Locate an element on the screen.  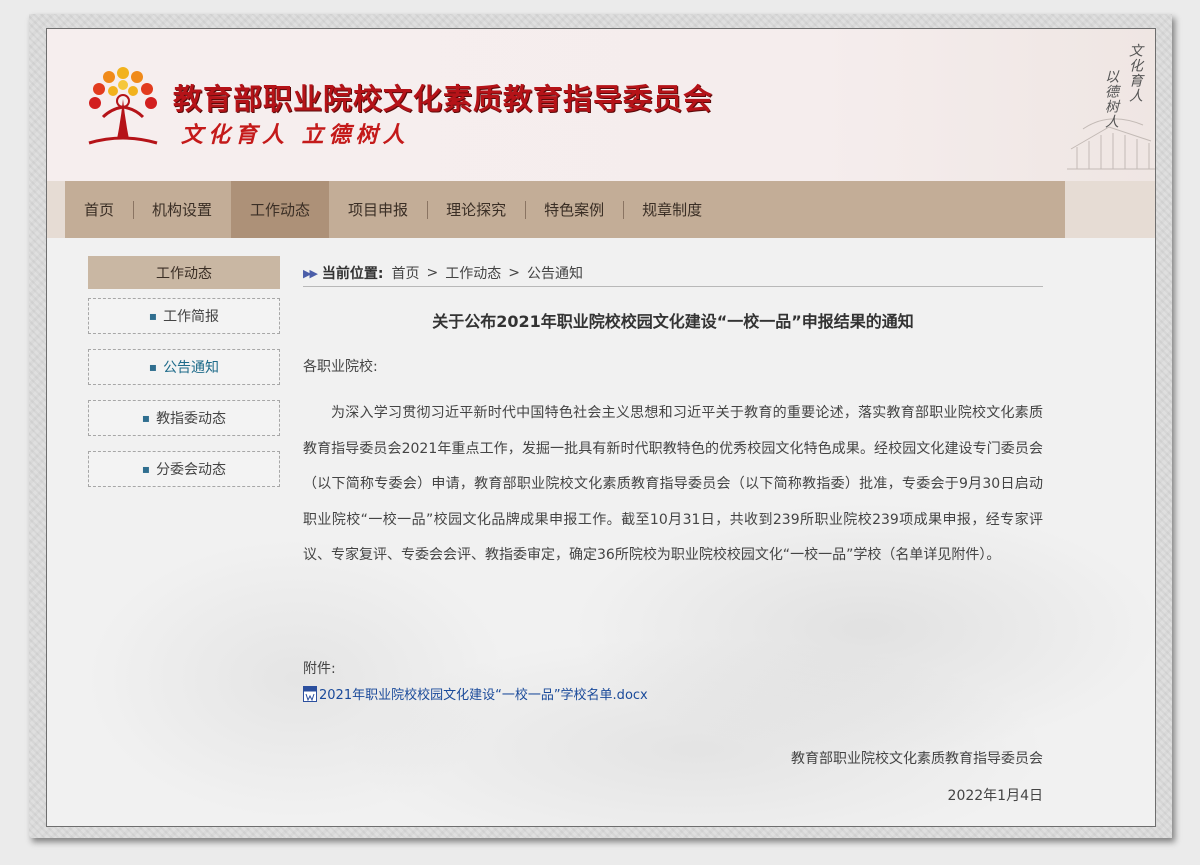
sidebar-heading: 工作动态 is located at coordinates (184, 272).